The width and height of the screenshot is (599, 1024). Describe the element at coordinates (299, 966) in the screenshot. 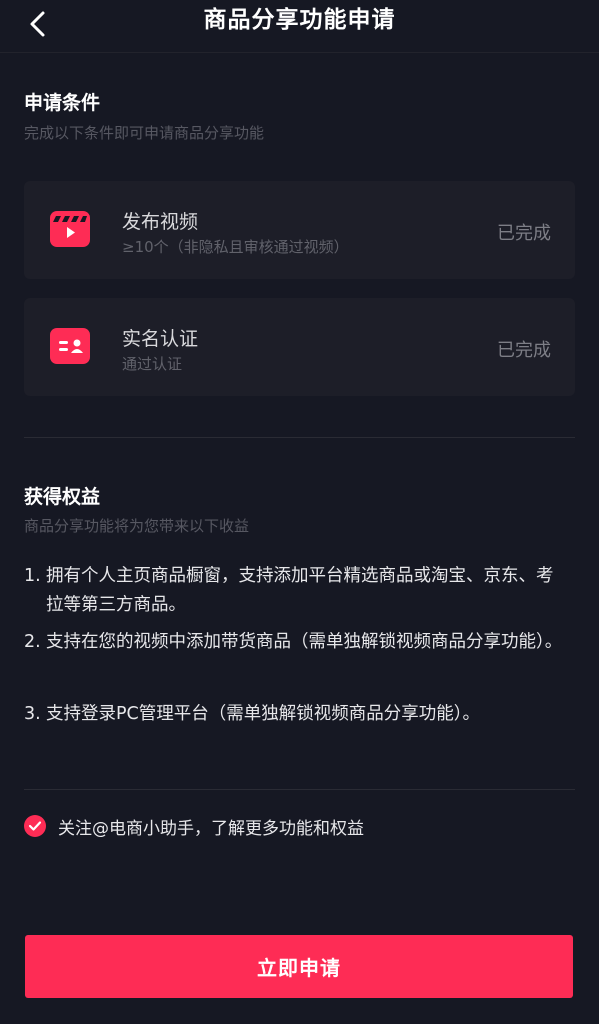

I see `apply-now-button: 立即申请` at that location.